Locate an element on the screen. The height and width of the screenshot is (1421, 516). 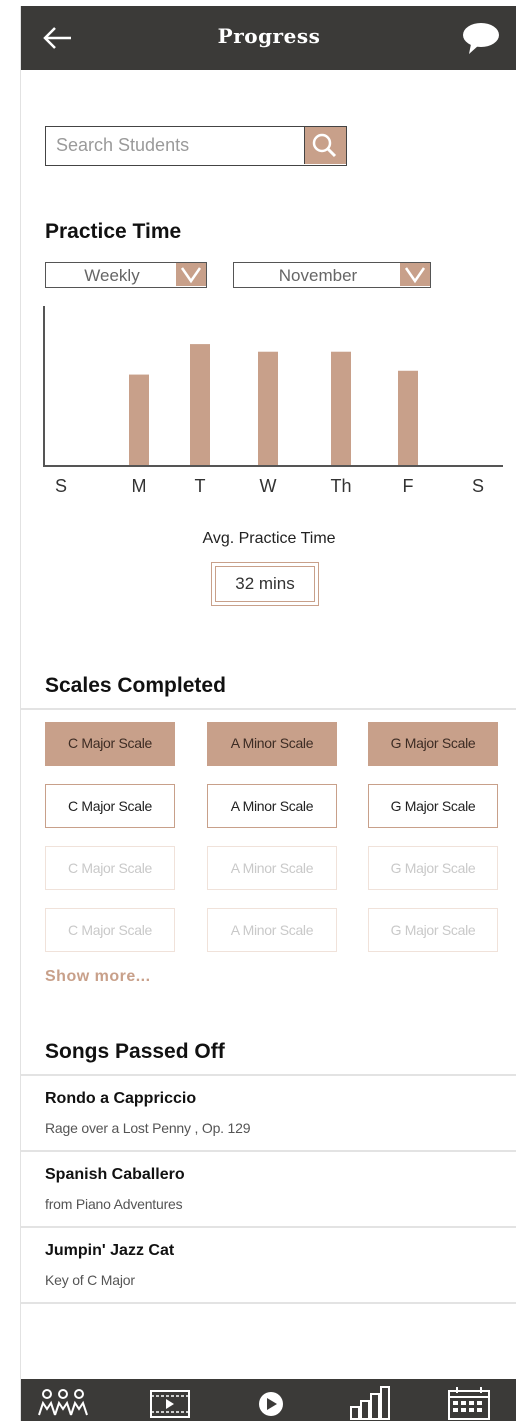
nav-progress is located at coordinates (371, 1403).